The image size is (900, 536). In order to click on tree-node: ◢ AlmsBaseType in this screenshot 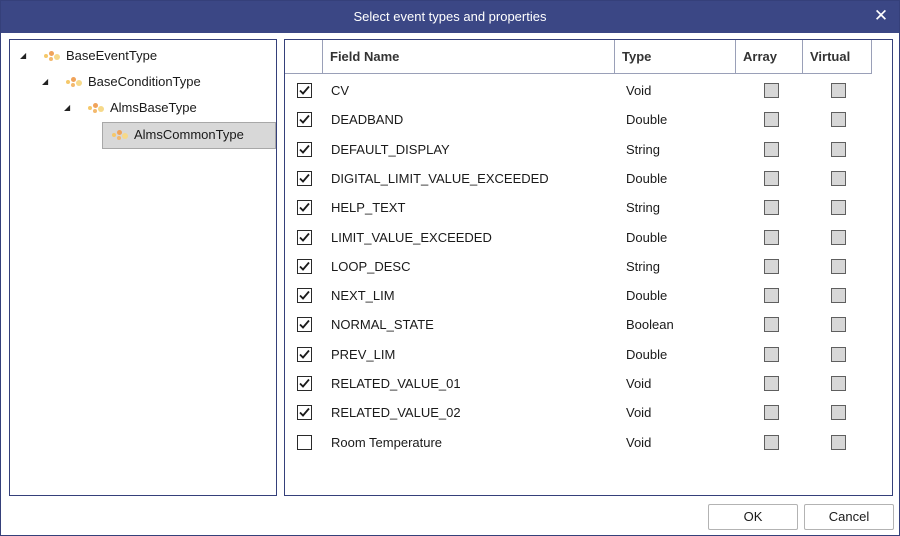, I will do `click(170, 108)`.